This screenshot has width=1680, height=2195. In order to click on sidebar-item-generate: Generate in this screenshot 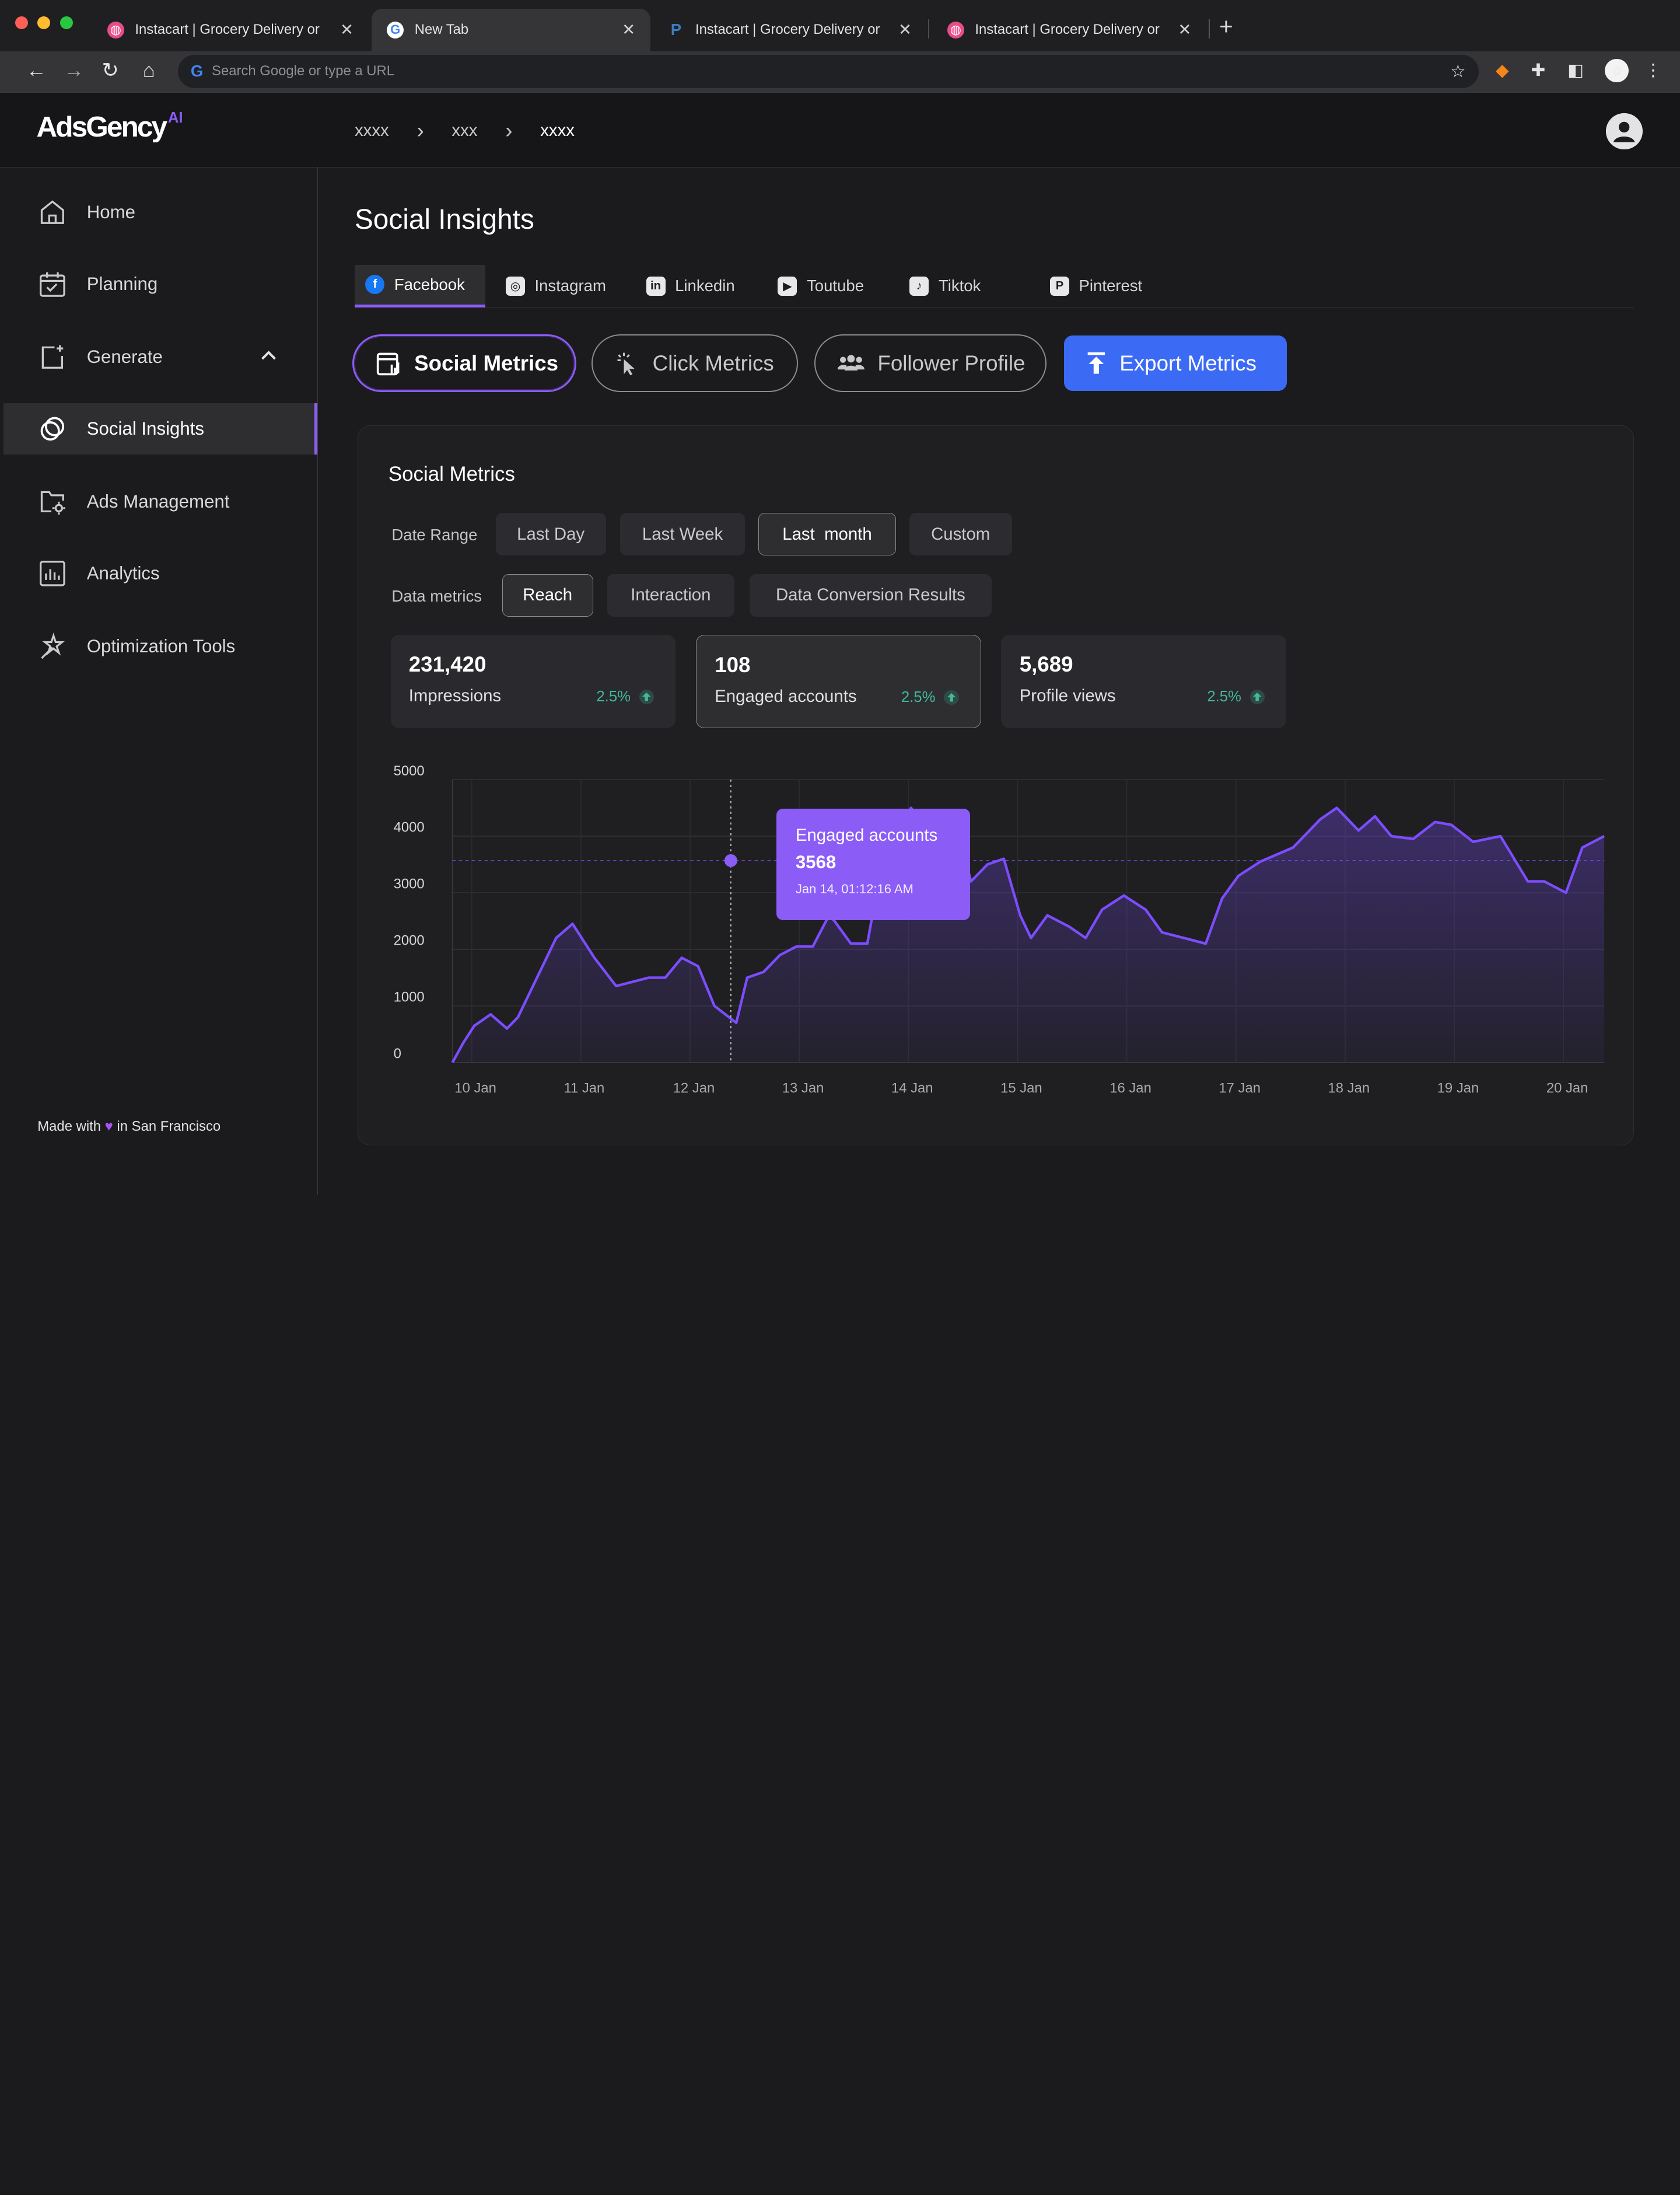, I will do `click(160, 357)`.